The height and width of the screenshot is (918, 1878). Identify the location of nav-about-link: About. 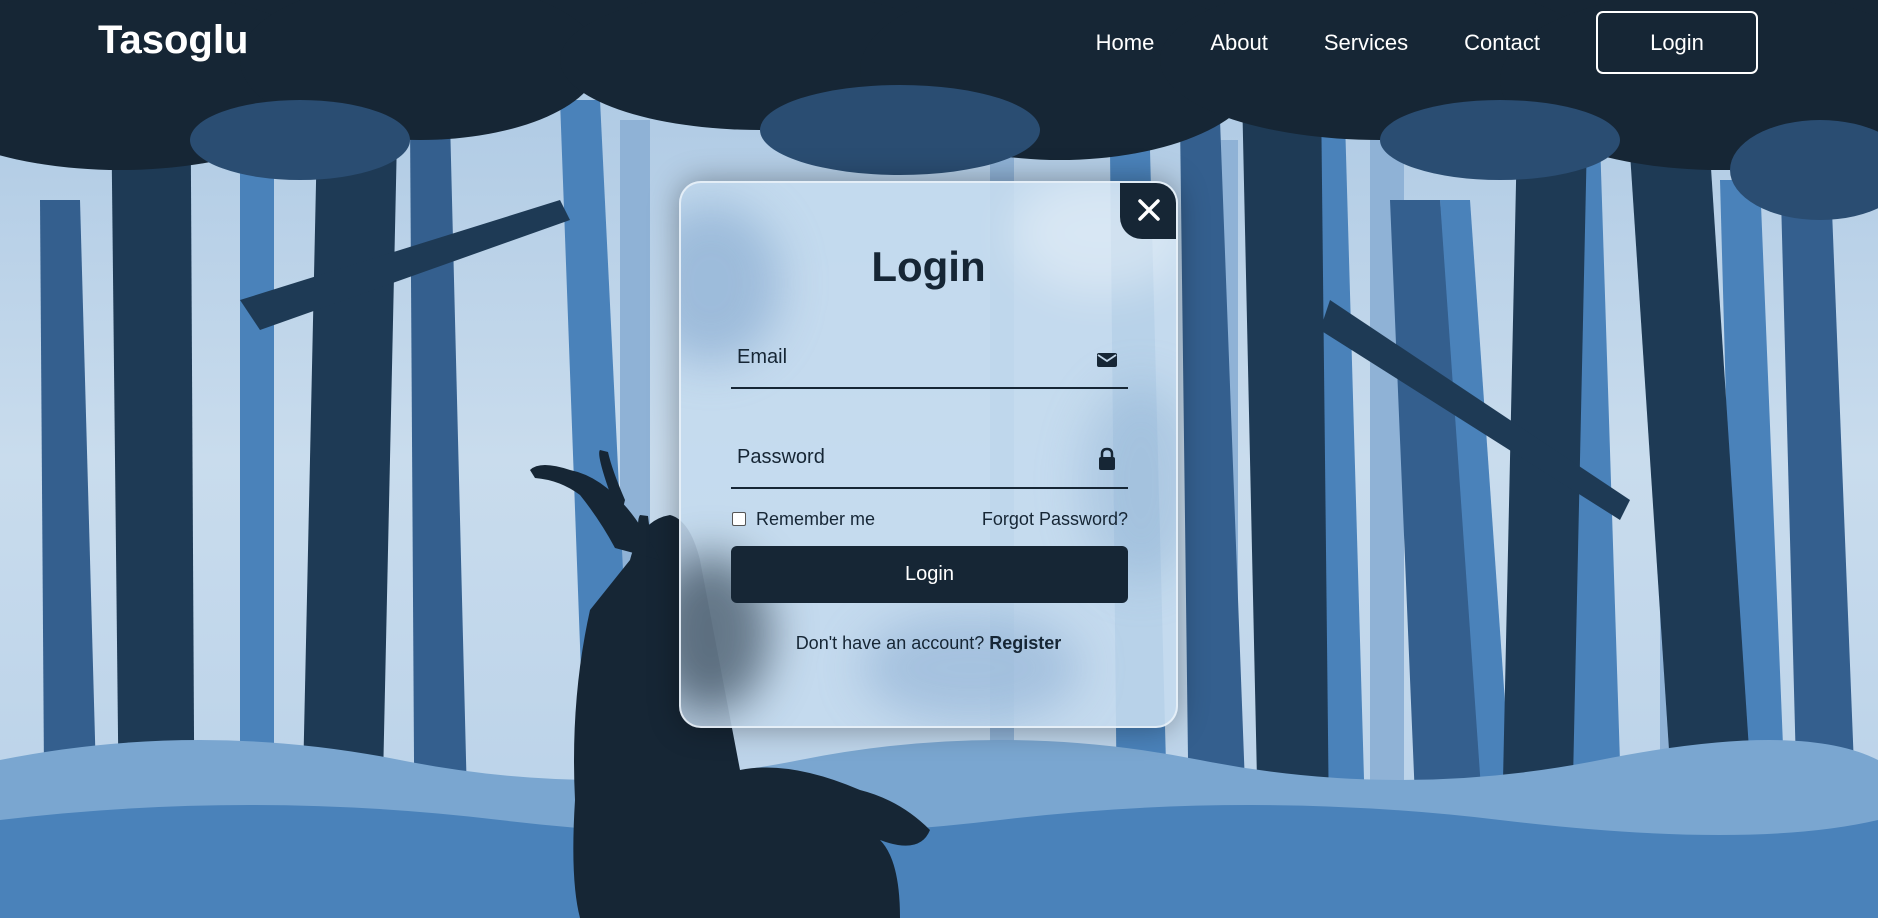
(1239, 43).